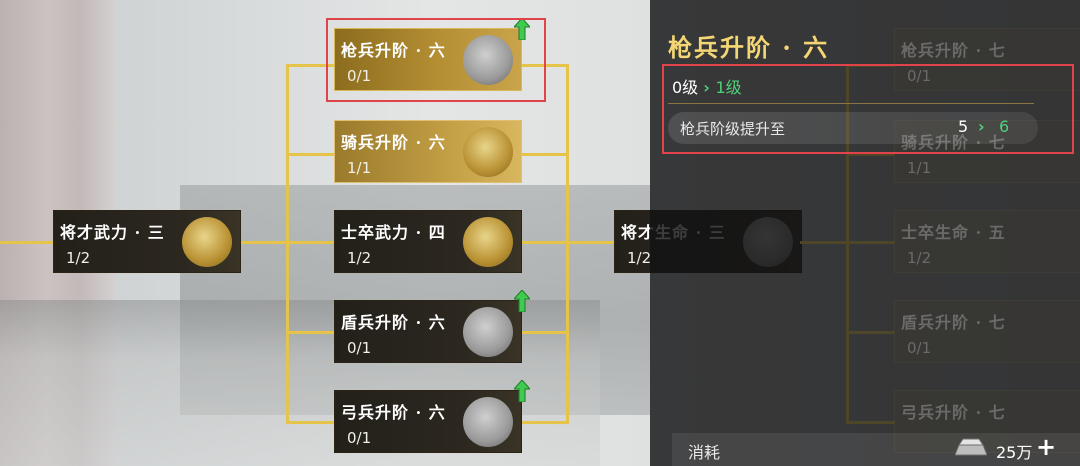 This screenshot has height=466, width=1080. I want to click on node-title: 士卒生命 · 五, so click(953, 232).